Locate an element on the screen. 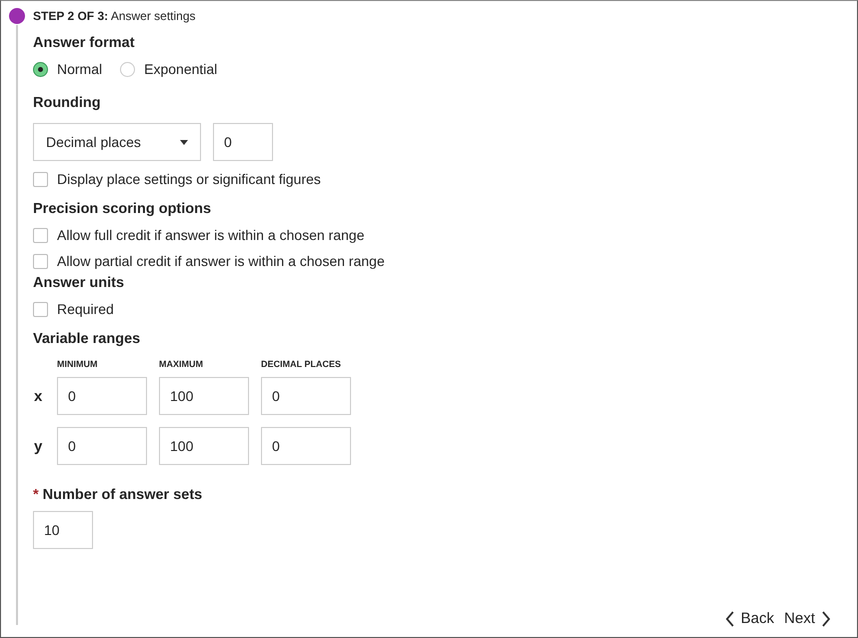 This screenshot has width=858, height=638. radio-label: Normal is located at coordinates (79, 69).